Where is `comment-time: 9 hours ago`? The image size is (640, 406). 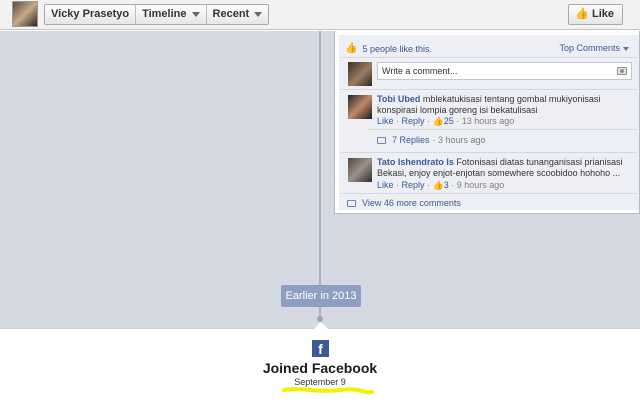 comment-time: 9 hours ago is located at coordinates (481, 185).